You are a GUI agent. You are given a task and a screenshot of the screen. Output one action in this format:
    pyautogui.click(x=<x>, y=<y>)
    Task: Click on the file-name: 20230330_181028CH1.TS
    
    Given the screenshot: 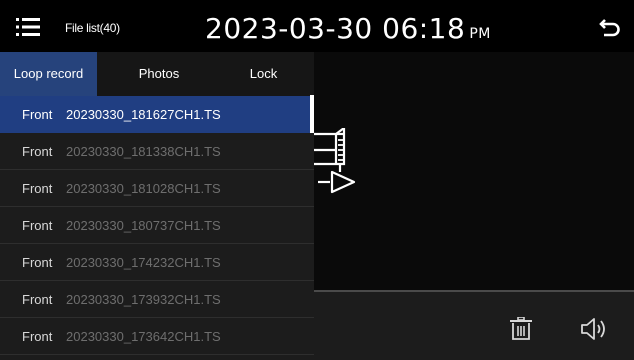 What is the action you would take?
    pyautogui.click(x=143, y=188)
    